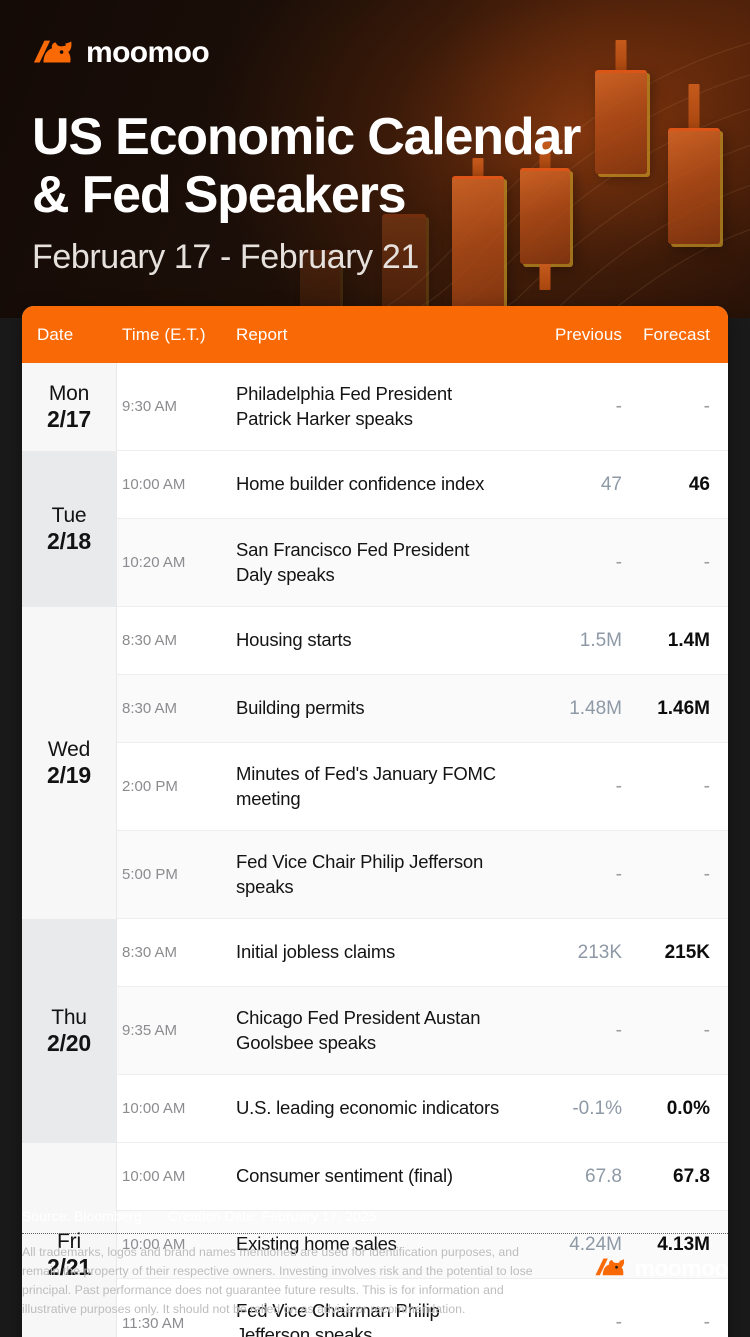 This screenshot has width=750, height=1337. What do you see at coordinates (262, 334) in the screenshot?
I see `column-header-report: Report` at bounding box center [262, 334].